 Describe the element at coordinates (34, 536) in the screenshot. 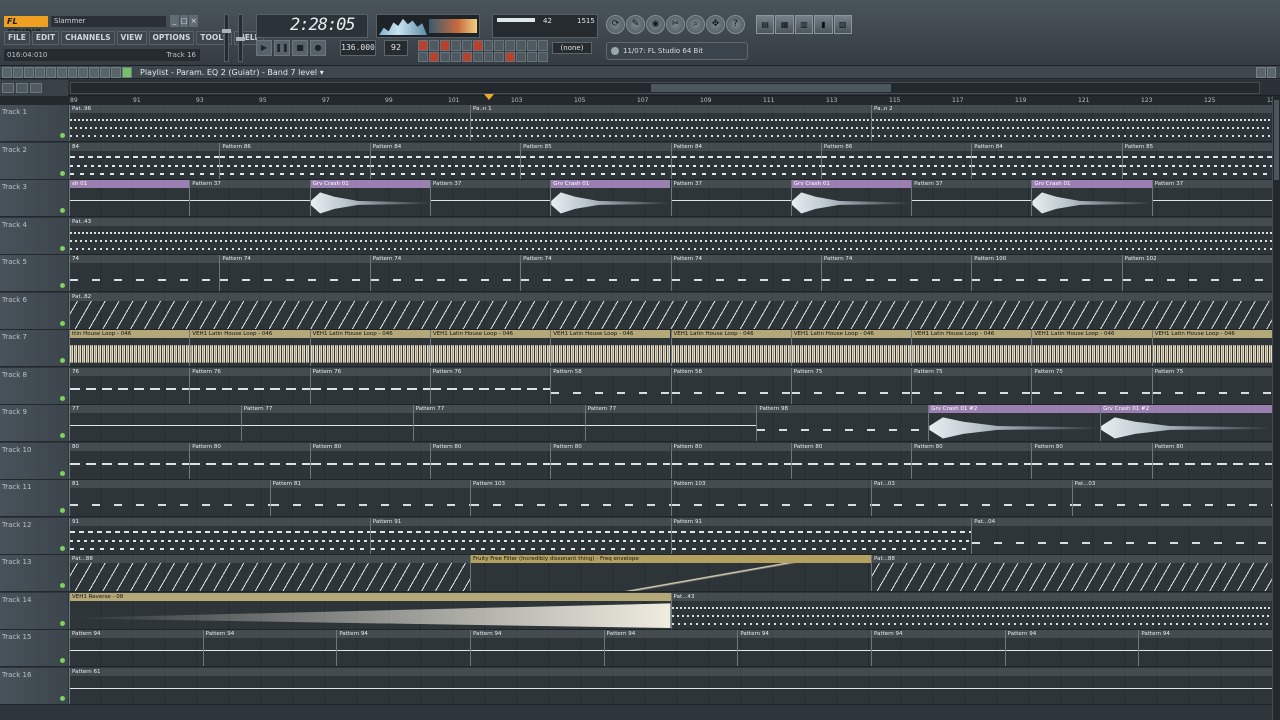

I see `track-header: Track 12` at that location.